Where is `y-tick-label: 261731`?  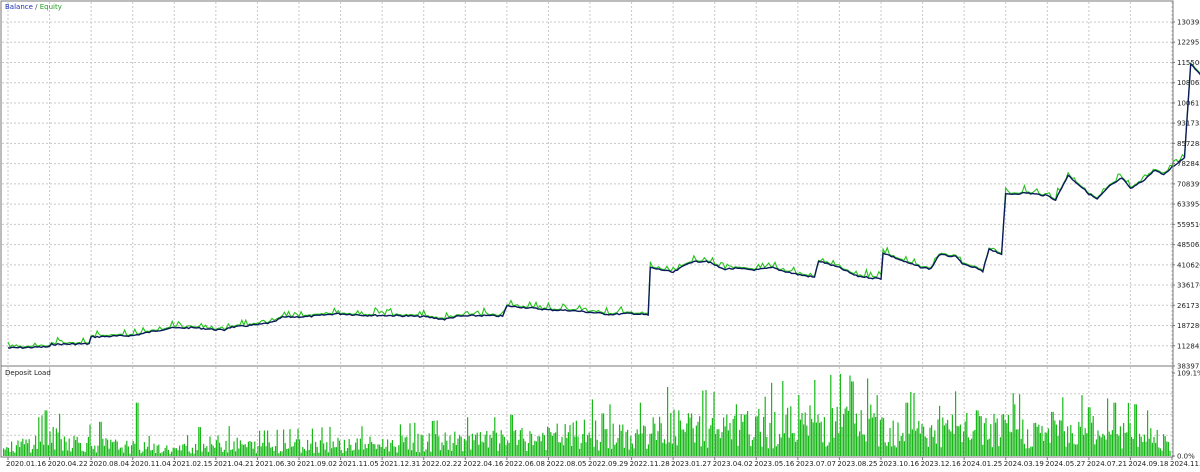
y-tick-label: 261731 is located at coordinates (1188, 306).